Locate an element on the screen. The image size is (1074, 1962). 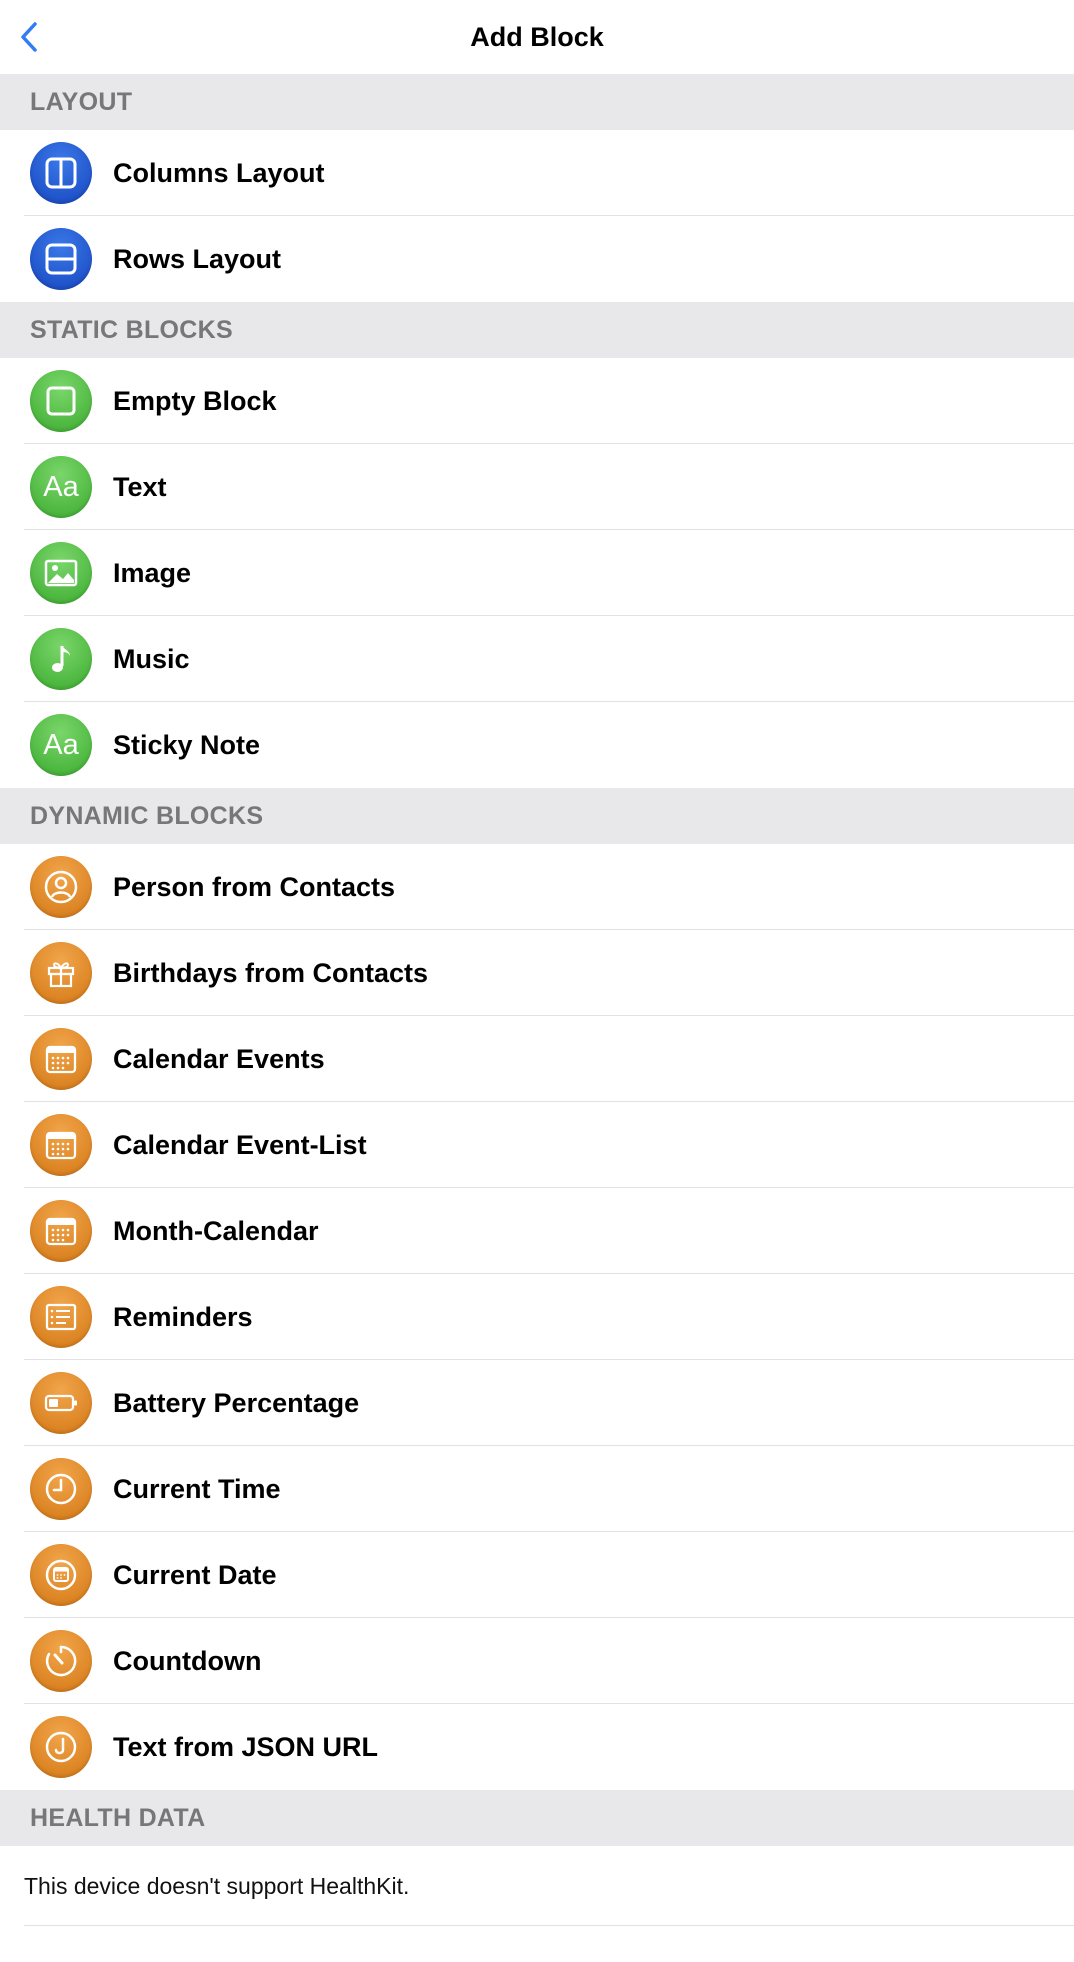
empty-square-icon is located at coordinates (61, 401).